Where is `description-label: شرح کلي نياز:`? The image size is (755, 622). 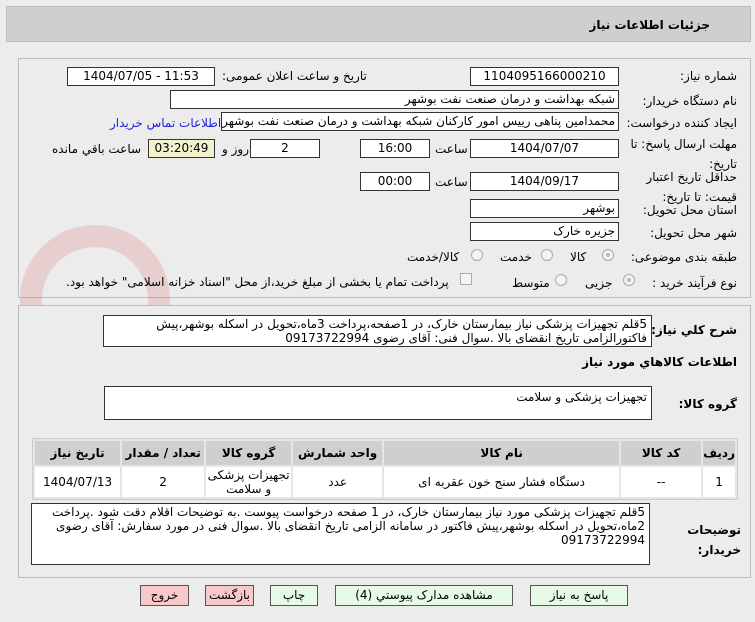
description-label: شرح کلي نياز: is located at coordinates (694, 330).